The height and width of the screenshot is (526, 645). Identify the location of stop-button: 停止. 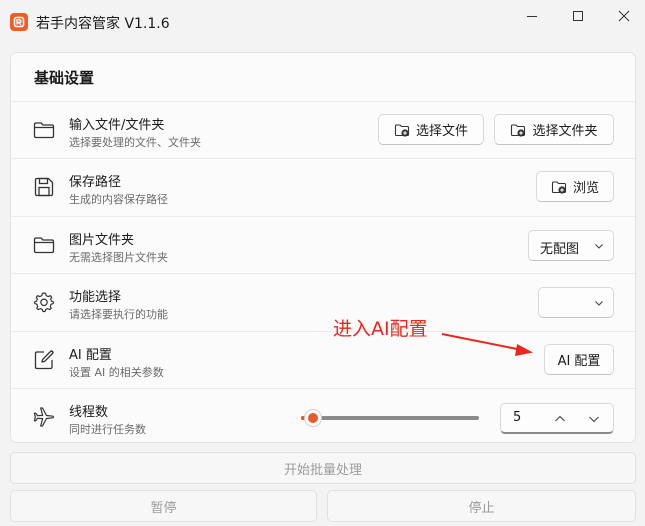
(481, 506).